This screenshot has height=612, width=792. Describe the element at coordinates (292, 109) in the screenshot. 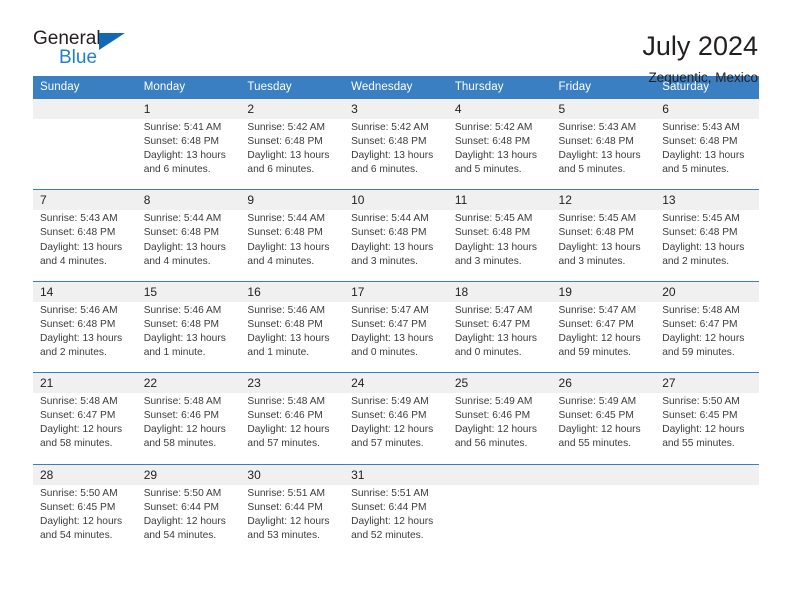

I see `day-number: 2` at that location.